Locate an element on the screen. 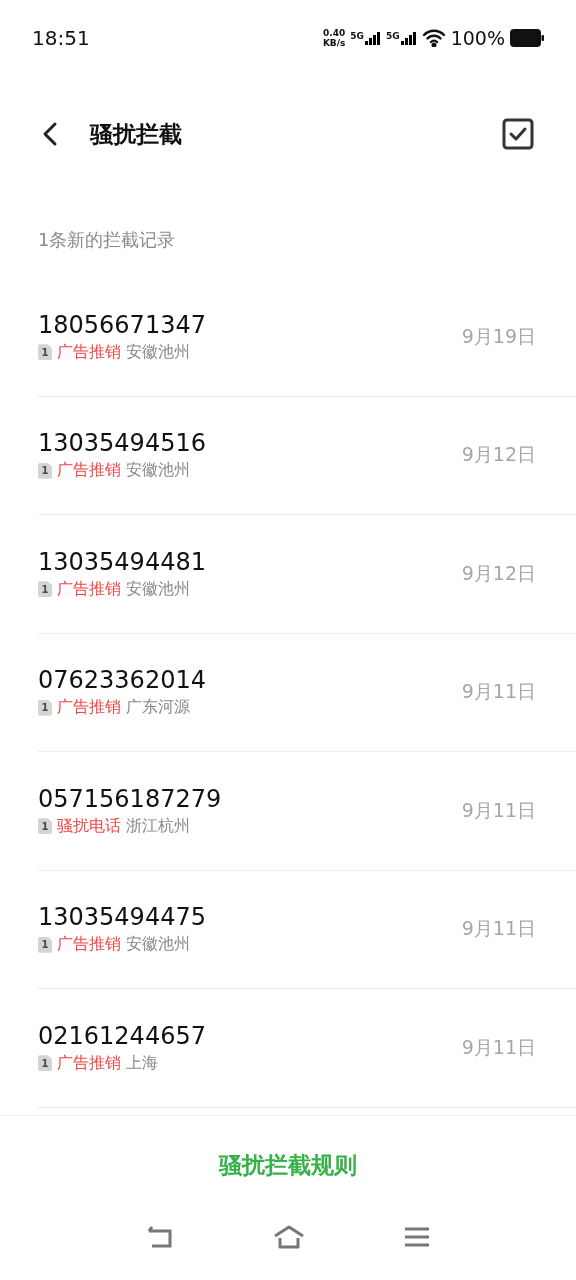 Image resolution: width=576 pixels, height=1280 pixels. phone-number: 02161244657 is located at coordinates (122, 1035).